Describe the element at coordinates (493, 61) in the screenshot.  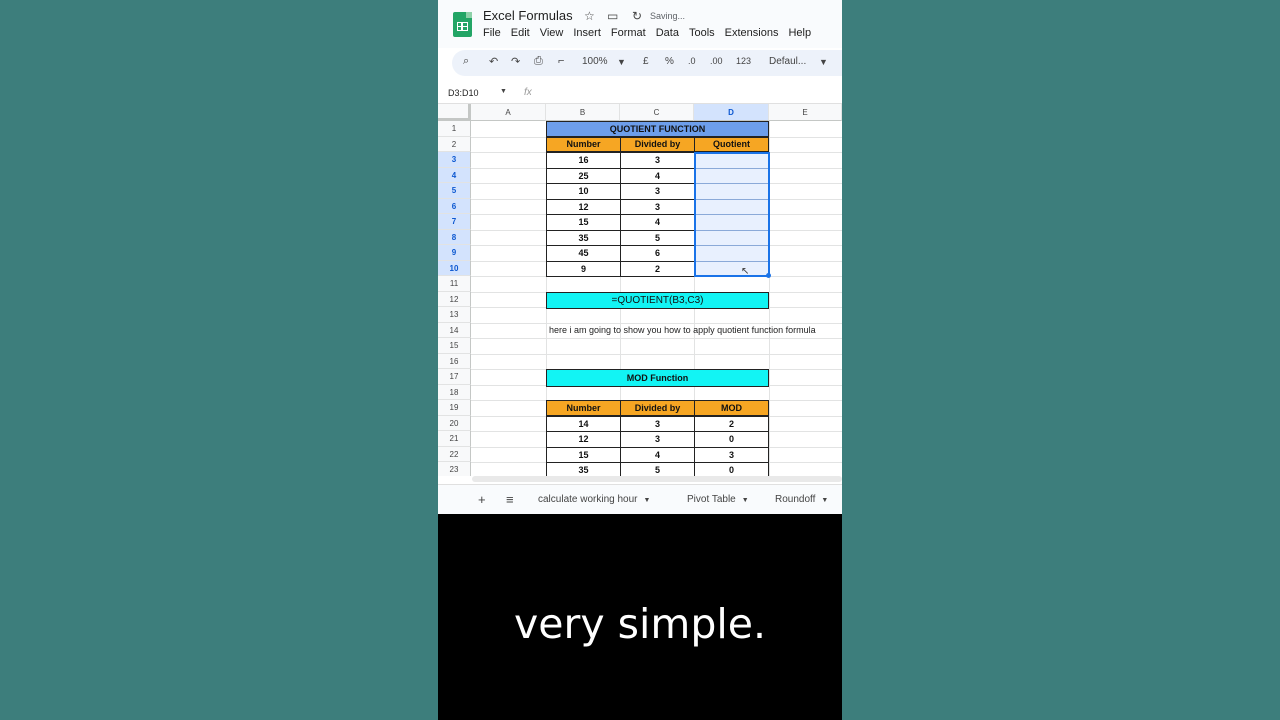
I see `undo-icon: ↶` at that location.